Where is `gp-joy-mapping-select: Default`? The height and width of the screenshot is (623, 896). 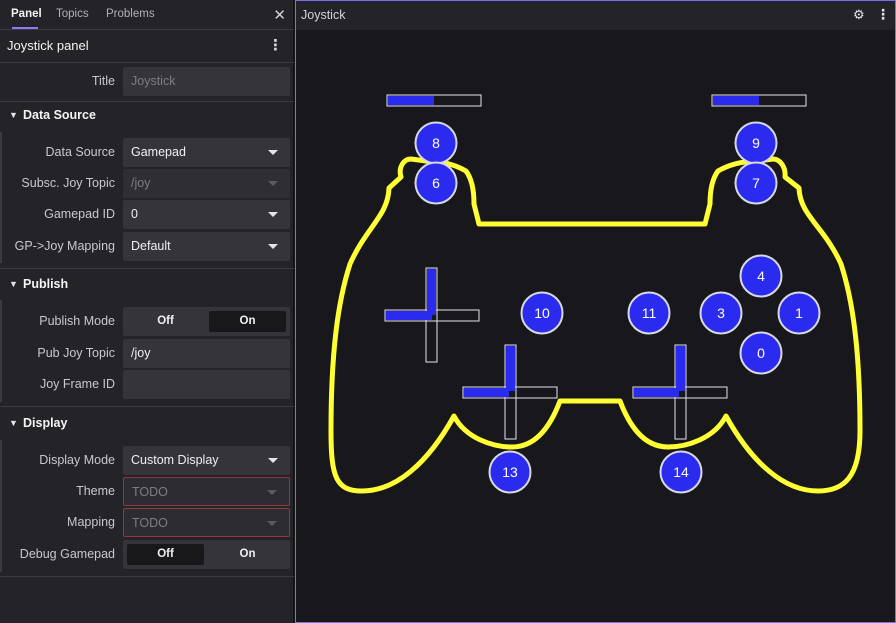
gp-joy-mapping-select: Default is located at coordinates (206, 246).